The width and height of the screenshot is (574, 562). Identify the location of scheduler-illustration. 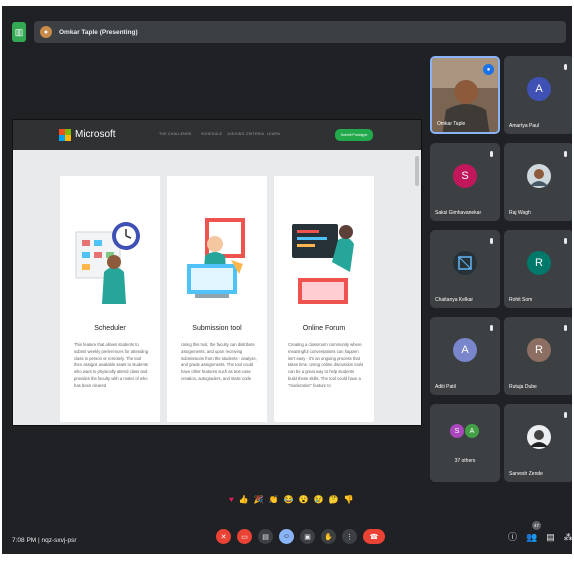
(107, 263).